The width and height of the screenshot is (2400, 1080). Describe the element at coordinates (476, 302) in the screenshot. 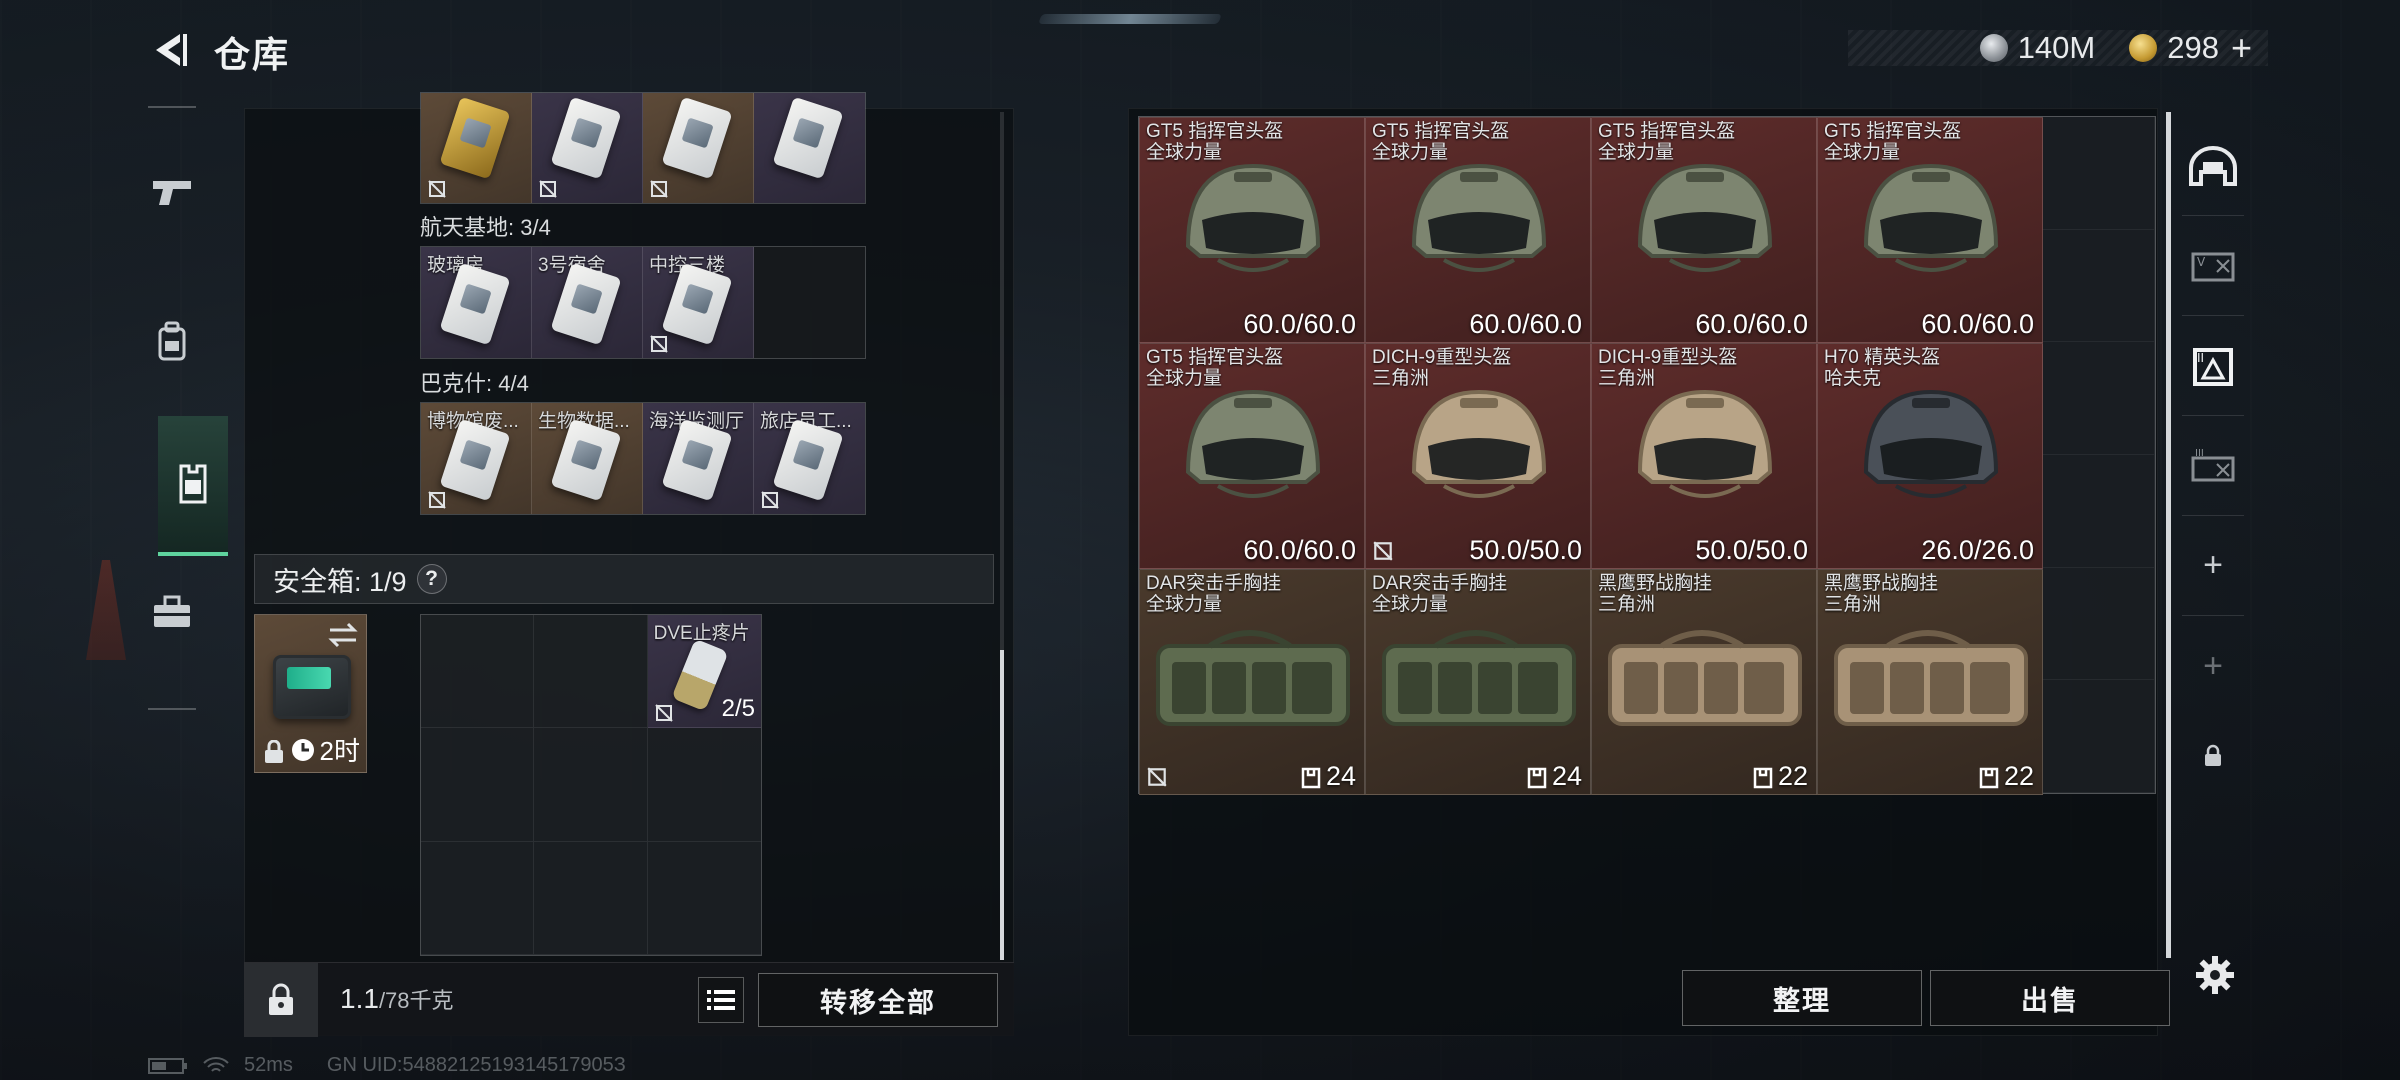

I see `keycard-slot: 玻璃房` at that location.